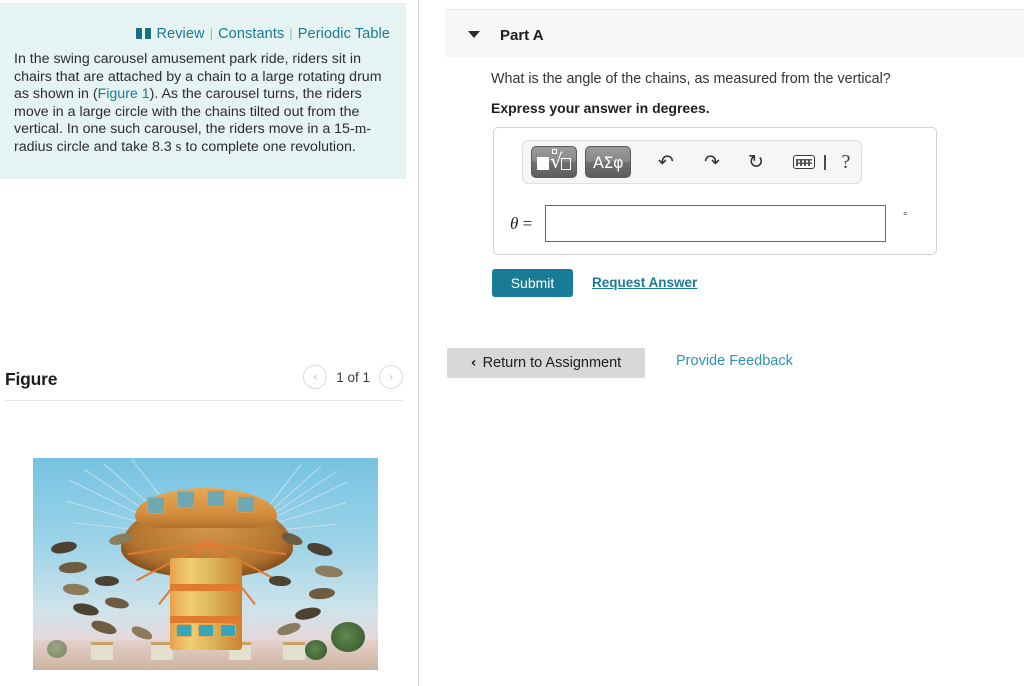 This screenshot has height=686, width=1024. I want to click on figure-next-button: ›, so click(391, 377).